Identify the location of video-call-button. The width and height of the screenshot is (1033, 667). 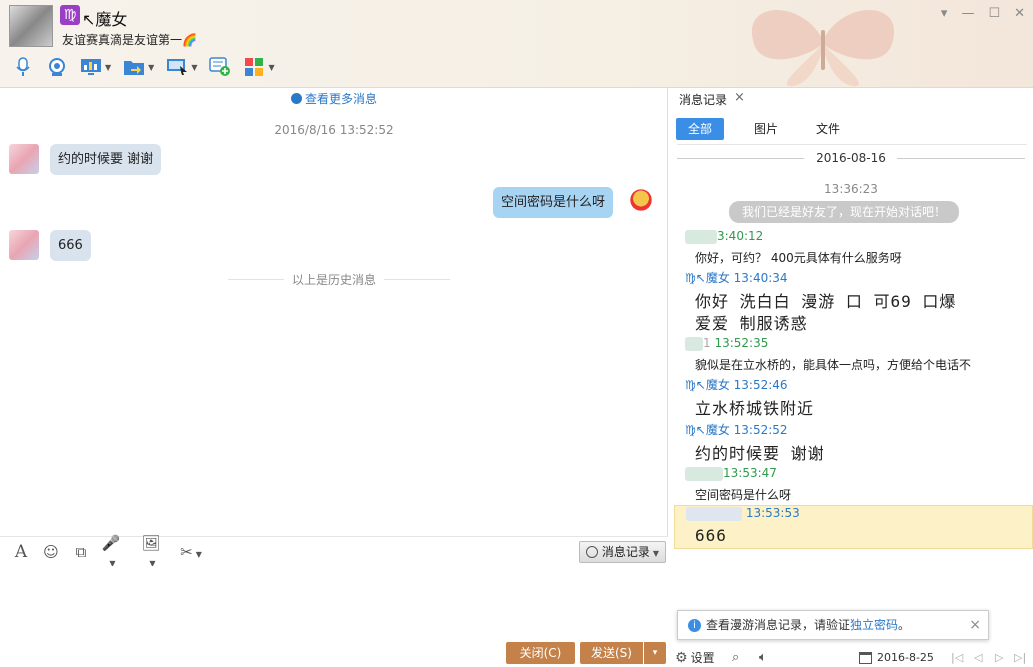
(57, 67).